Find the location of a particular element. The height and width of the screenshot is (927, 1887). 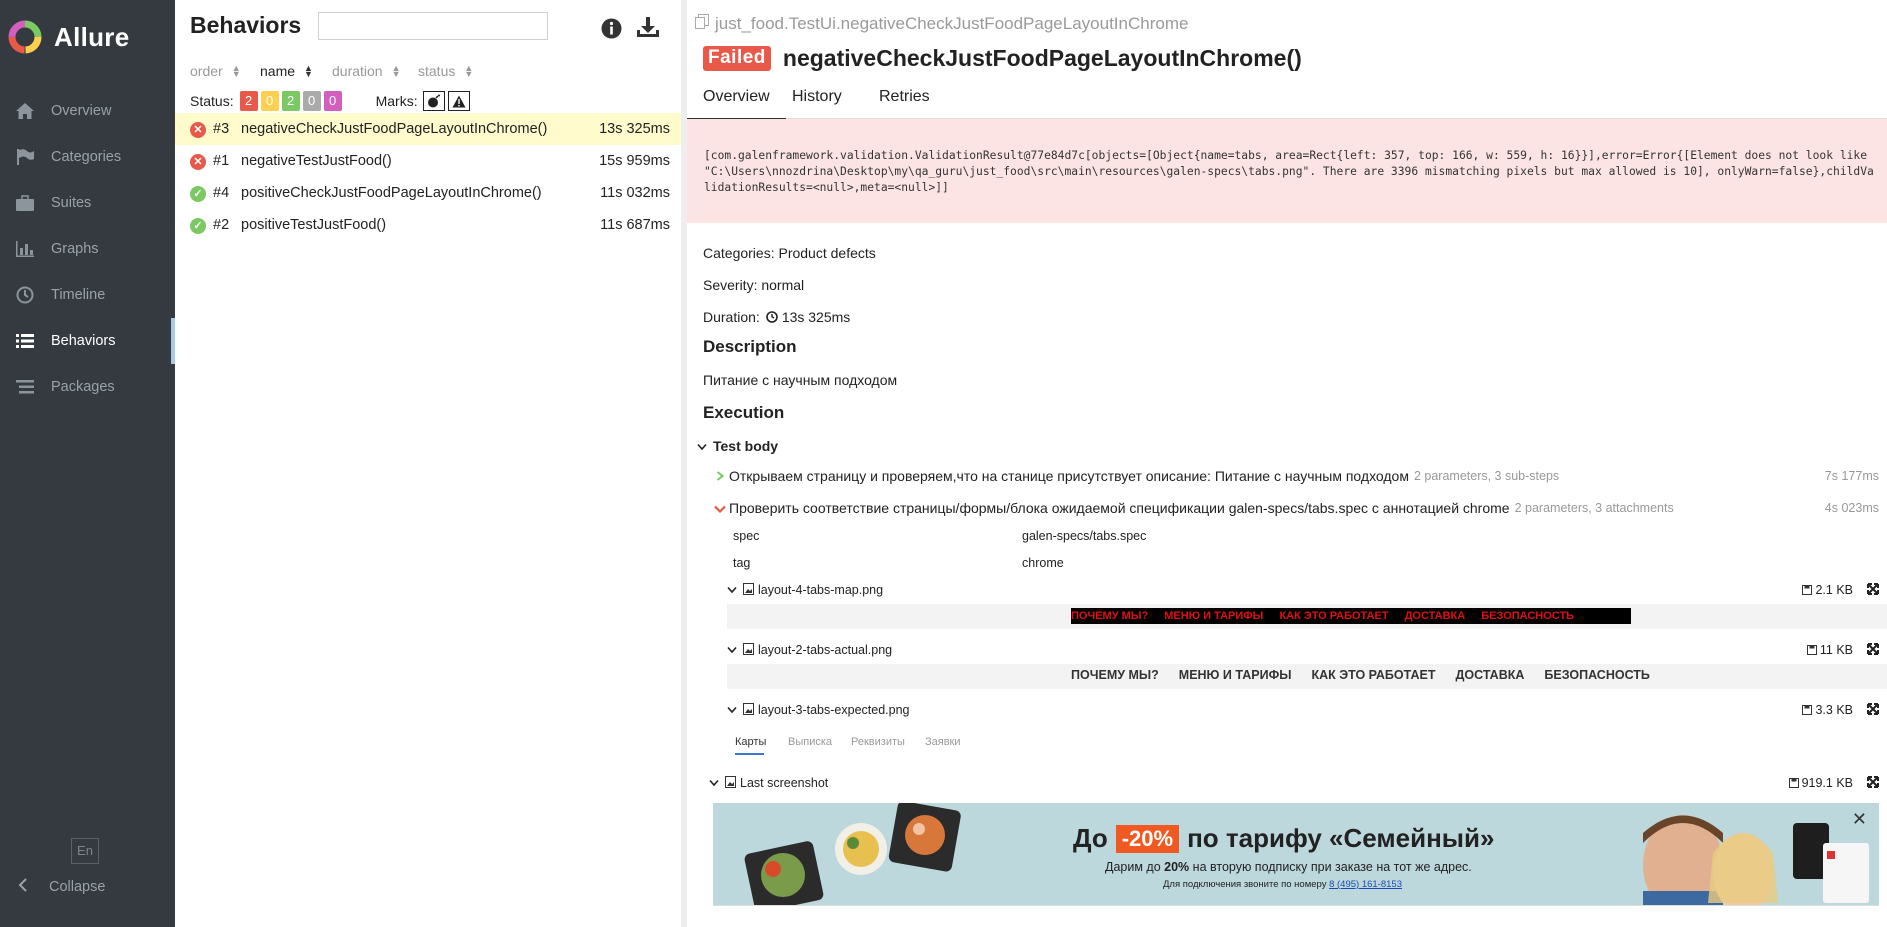

attachment-row: layout-2-tabs-actual.png 11 KB is located at coordinates (1307, 650).